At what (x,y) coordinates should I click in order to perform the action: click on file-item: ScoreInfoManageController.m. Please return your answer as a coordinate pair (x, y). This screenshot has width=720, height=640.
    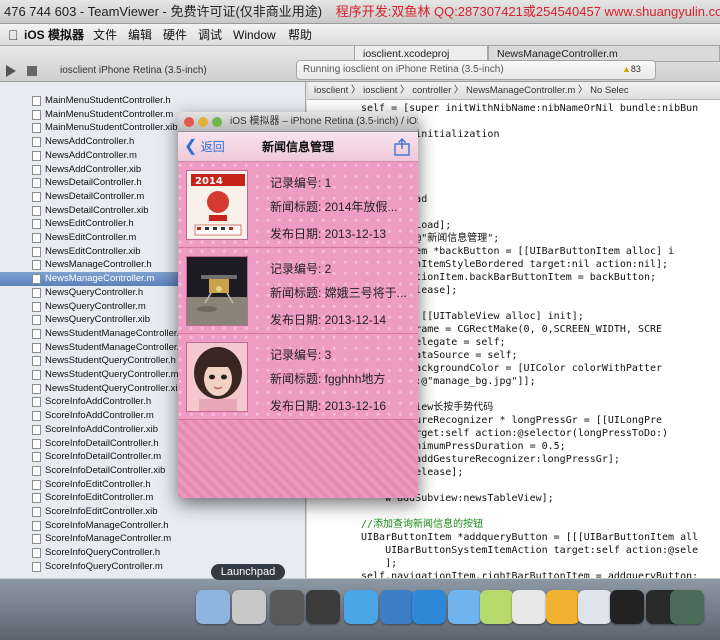
    Looking at the image, I should click on (152, 539).